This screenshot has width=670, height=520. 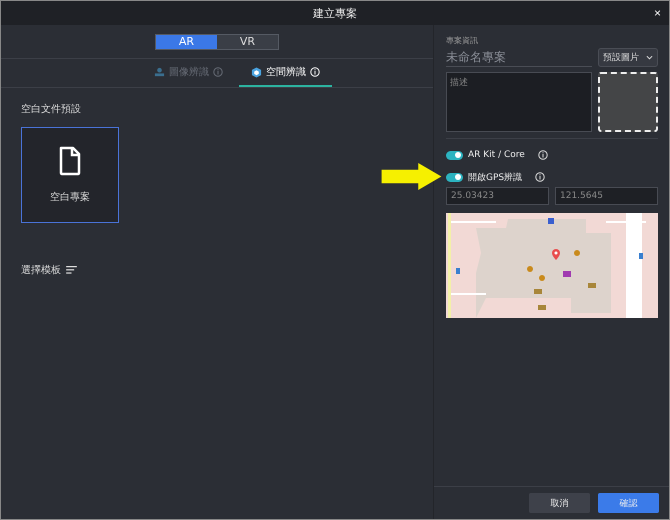 I want to click on section-heading: 空白文件預設, so click(x=51, y=109).